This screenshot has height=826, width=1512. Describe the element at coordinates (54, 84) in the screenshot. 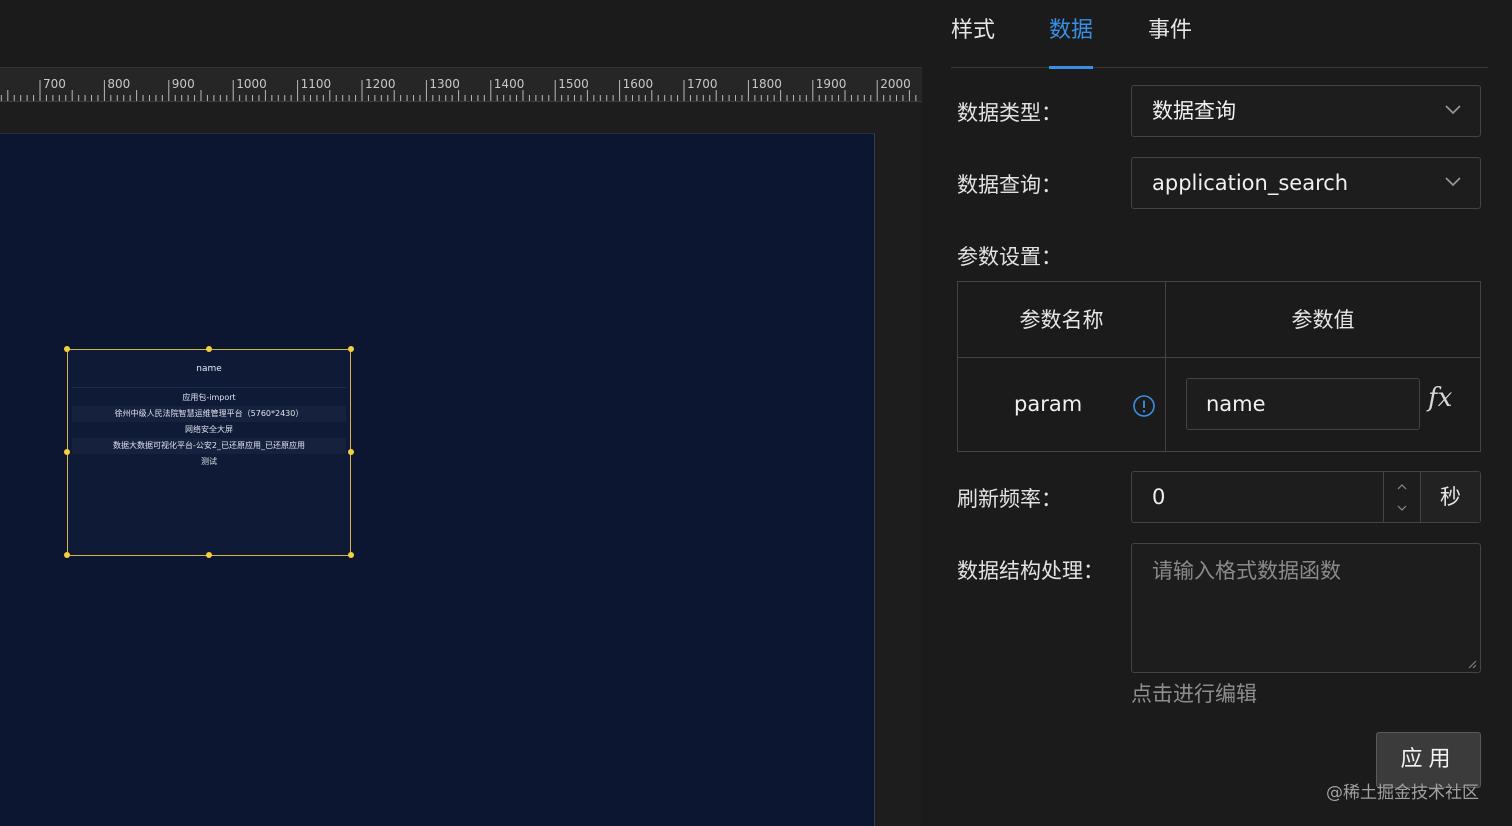

I see `ruler-label: 700` at that location.